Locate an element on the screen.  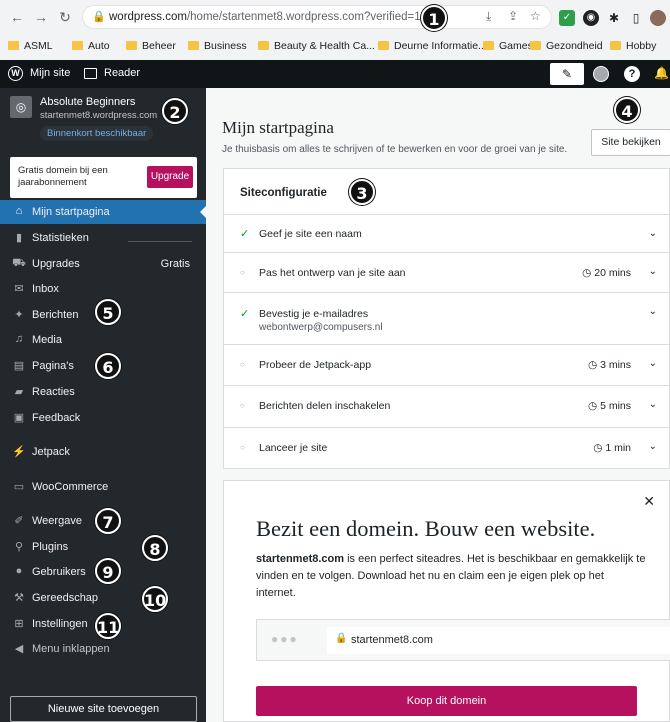
task-time: ◷ 5 mins is located at coordinates (609, 406).